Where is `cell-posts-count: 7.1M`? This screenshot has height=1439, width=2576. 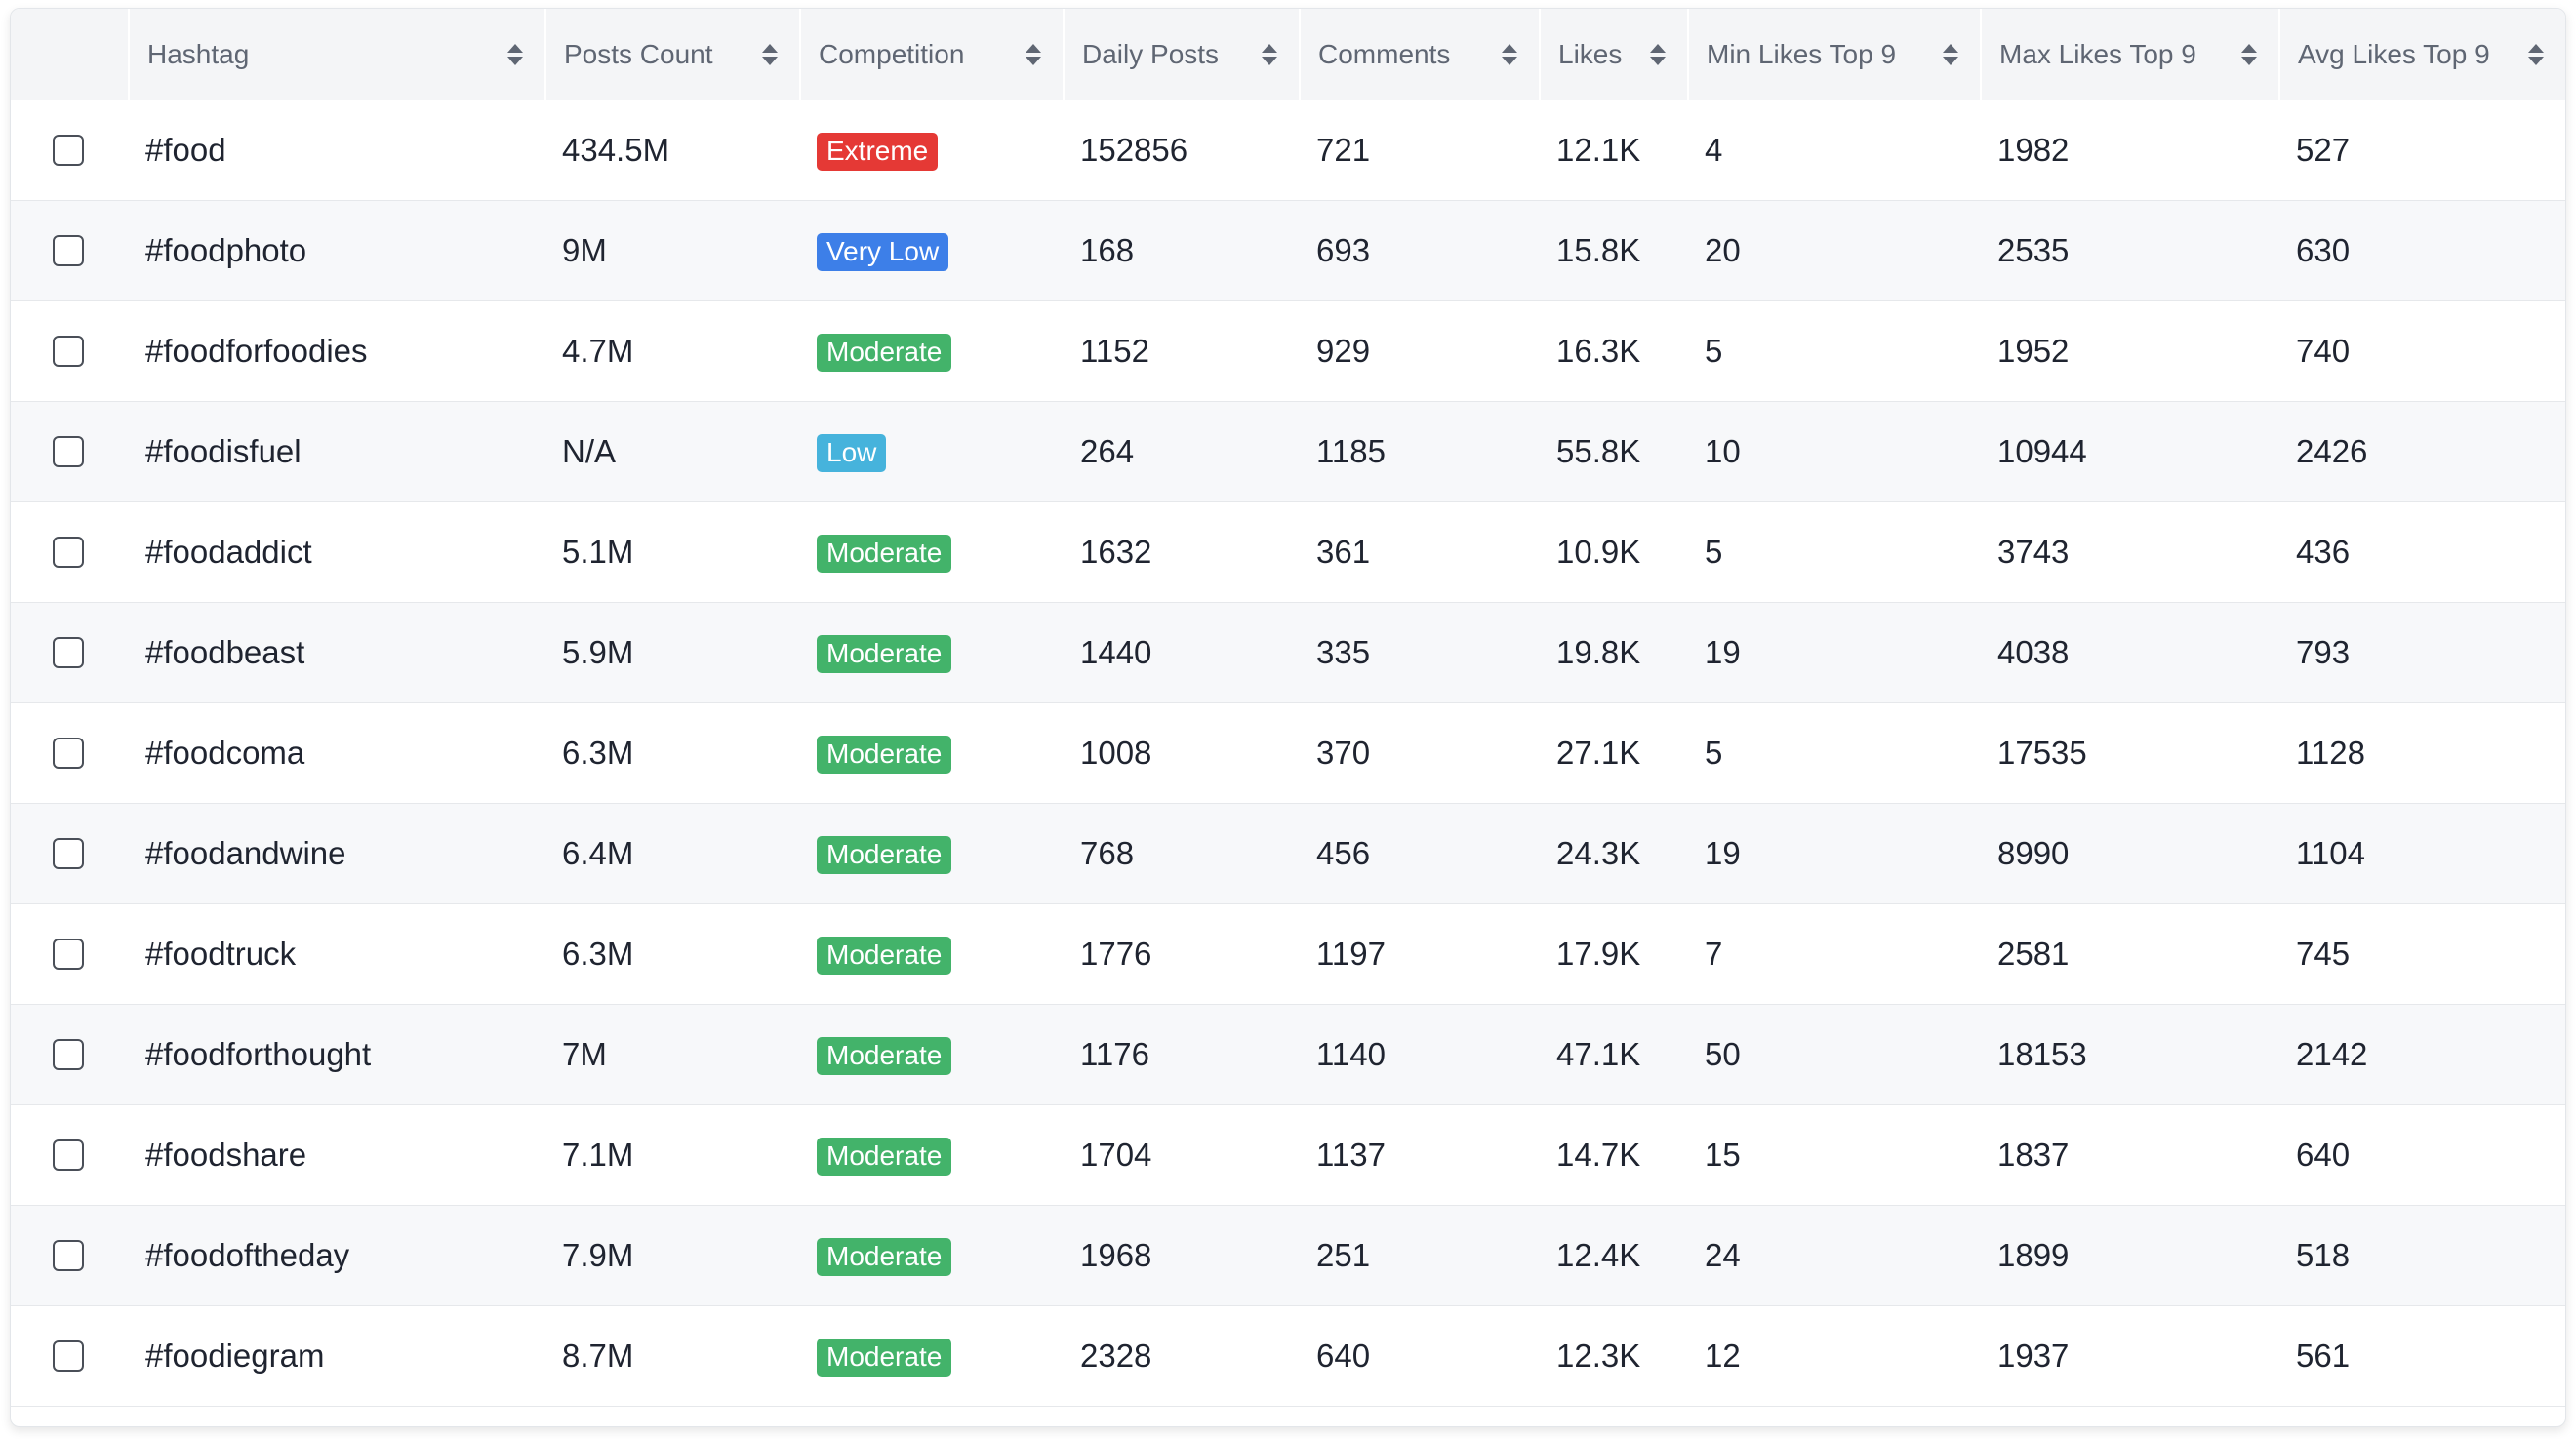
cell-posts-count: 7.1M is located at coordinates (598, 1155).